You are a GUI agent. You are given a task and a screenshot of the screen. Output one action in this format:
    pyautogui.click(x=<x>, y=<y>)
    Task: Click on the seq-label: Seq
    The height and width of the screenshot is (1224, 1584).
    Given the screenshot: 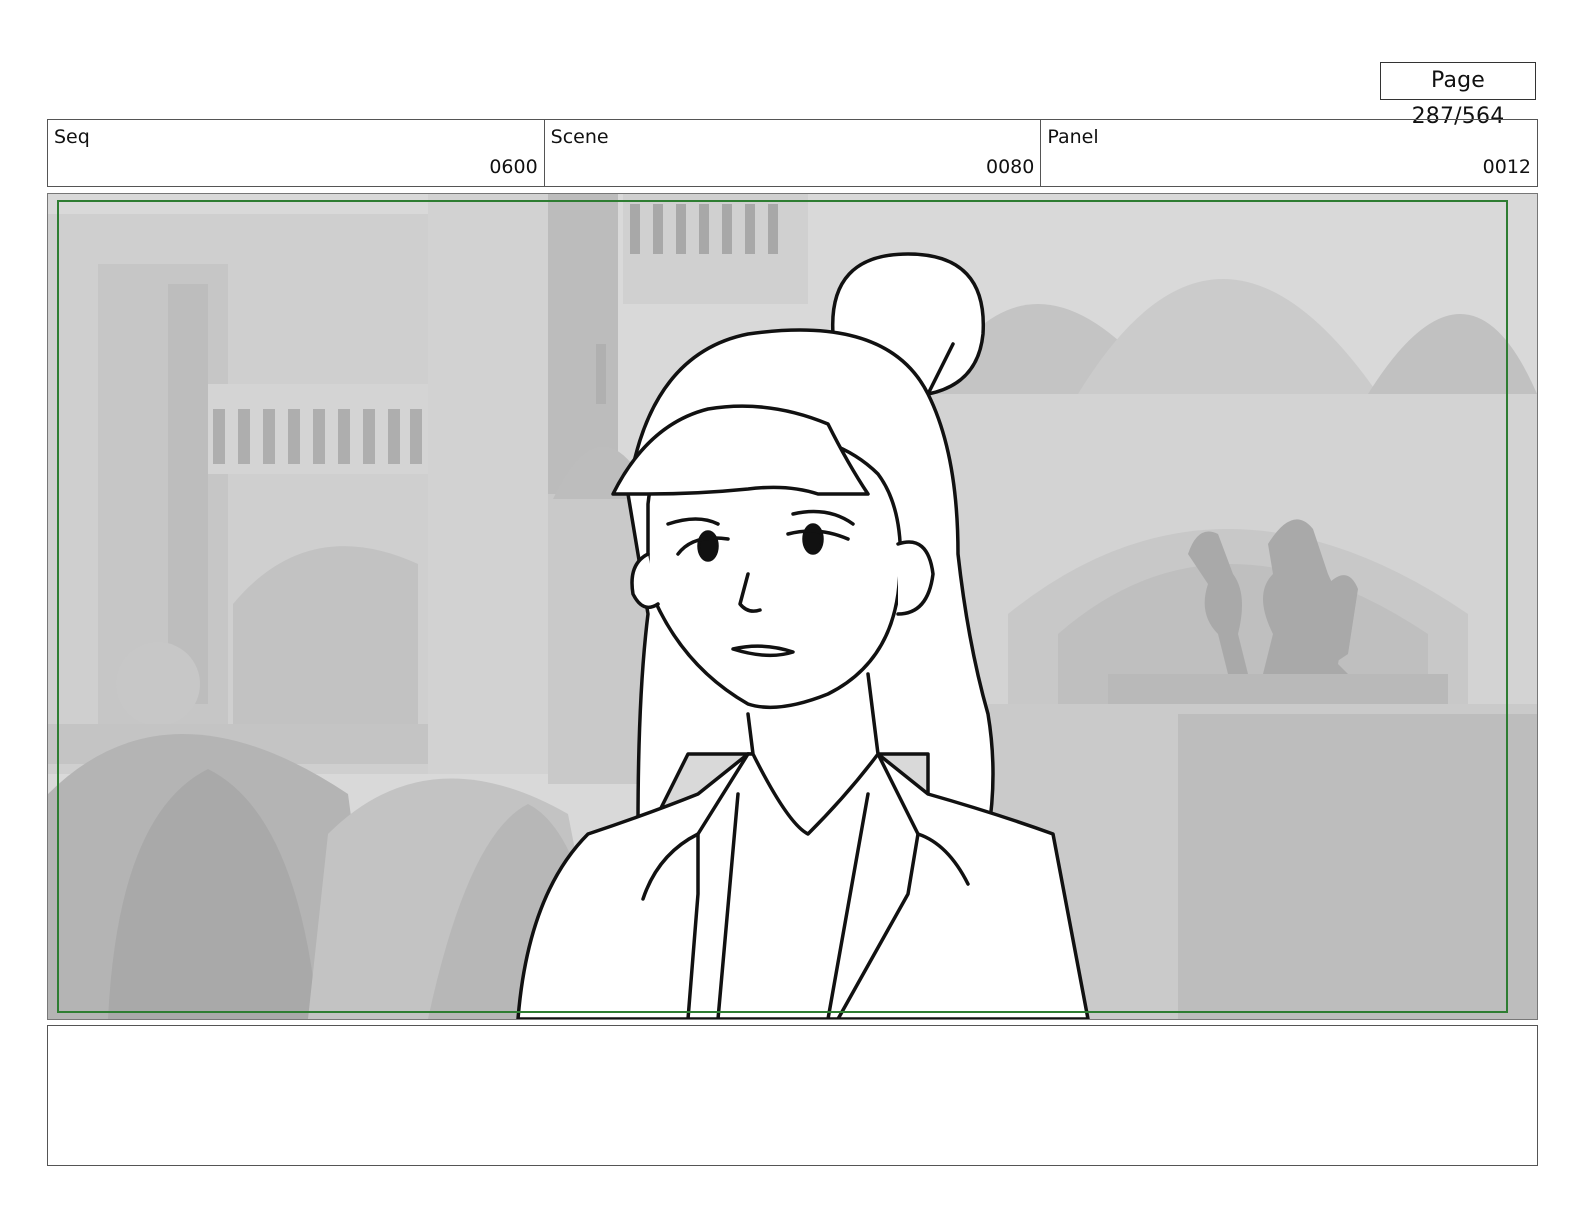 What is the action you would take?
    pyautogui.click(x=72, y=137)
    